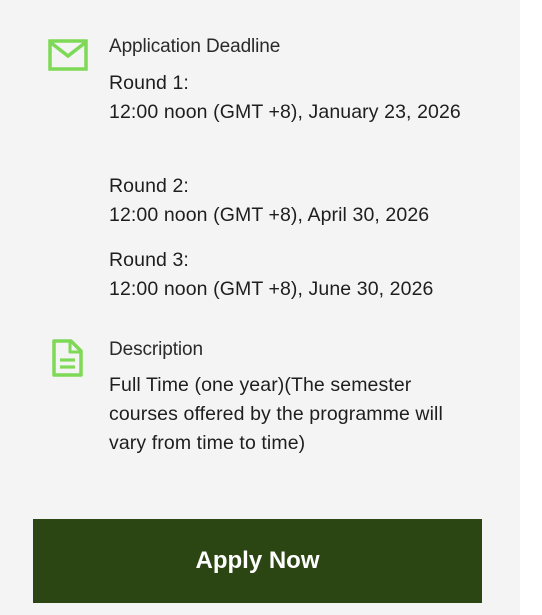 Image resolution: width=542 pixels, height=615 pixels. Describe the element at coordinates (68, 58) in the screenshot. I see `envelope-icon` at that location.